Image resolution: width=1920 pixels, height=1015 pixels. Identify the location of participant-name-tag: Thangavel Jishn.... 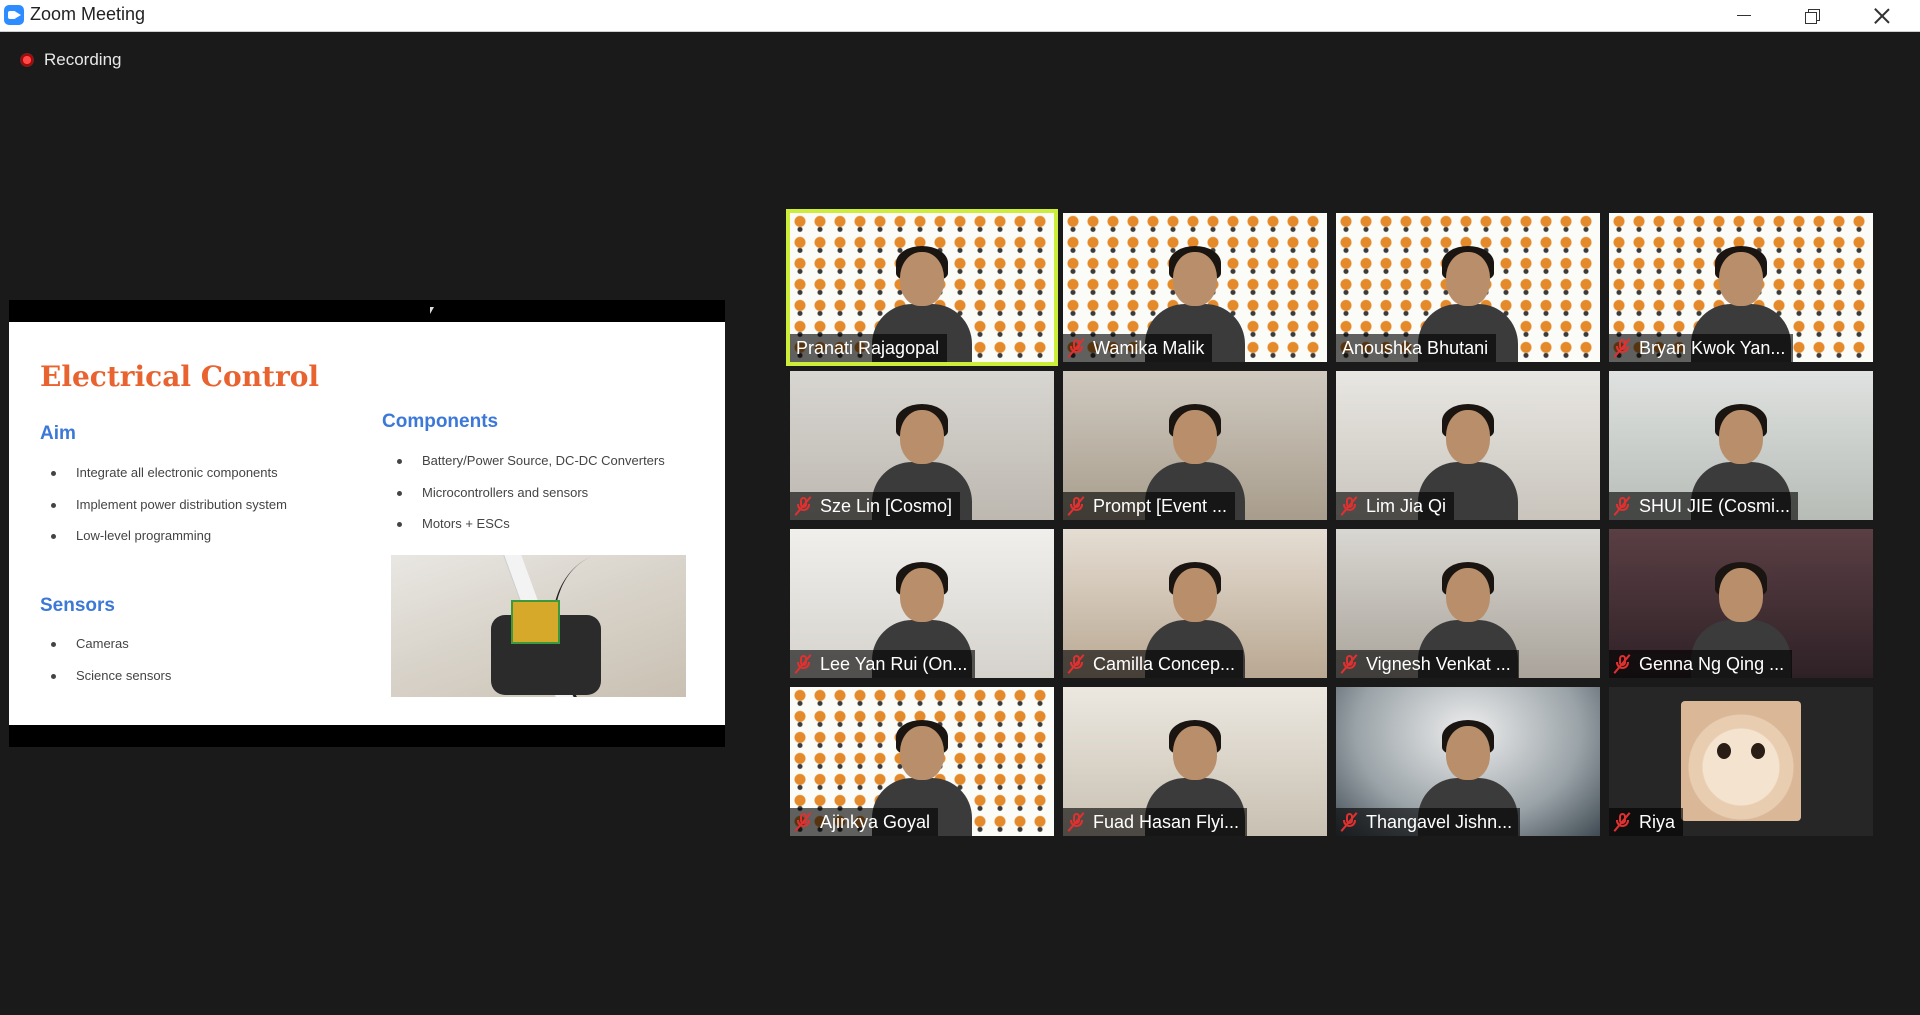
(1428, 822).